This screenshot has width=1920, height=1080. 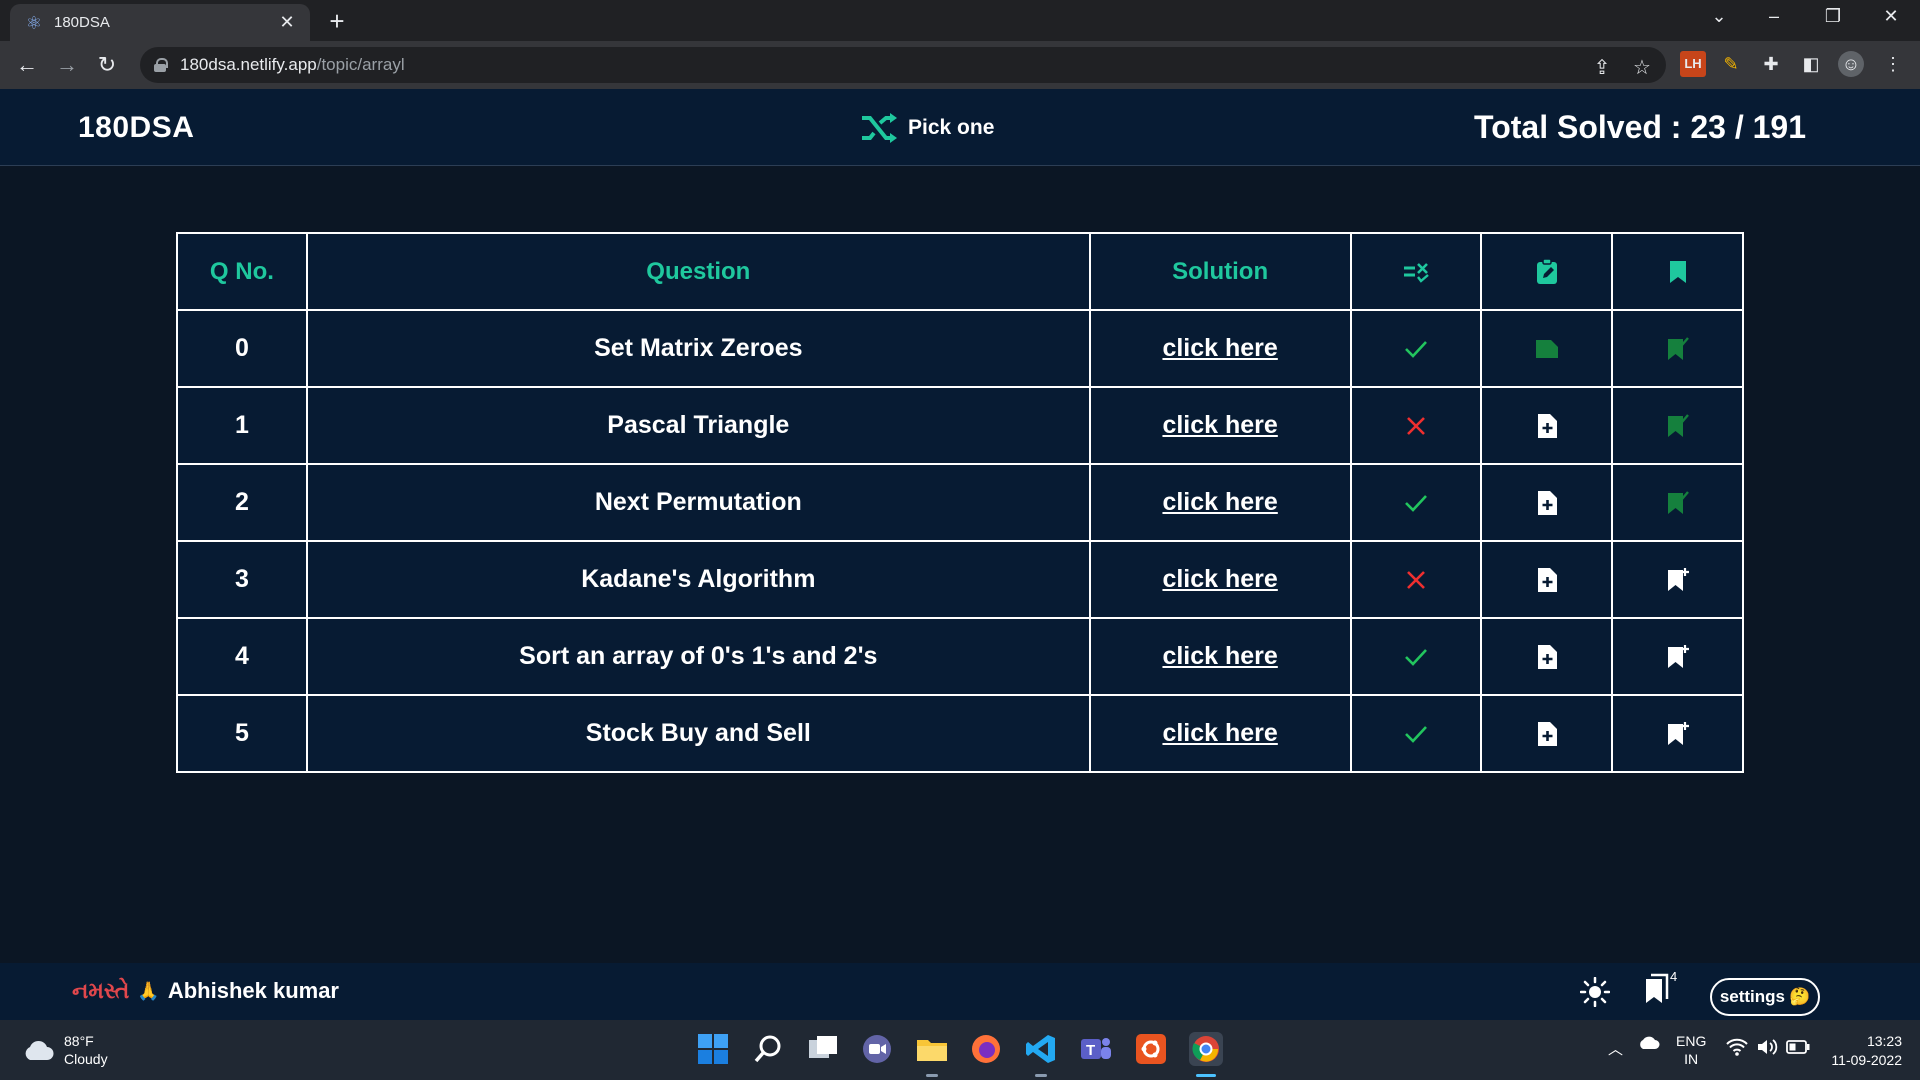 What do you see at coordinates (986, 1049) in the screenshot?
I see `firefox-icon` at bounding box center [986, 1049].